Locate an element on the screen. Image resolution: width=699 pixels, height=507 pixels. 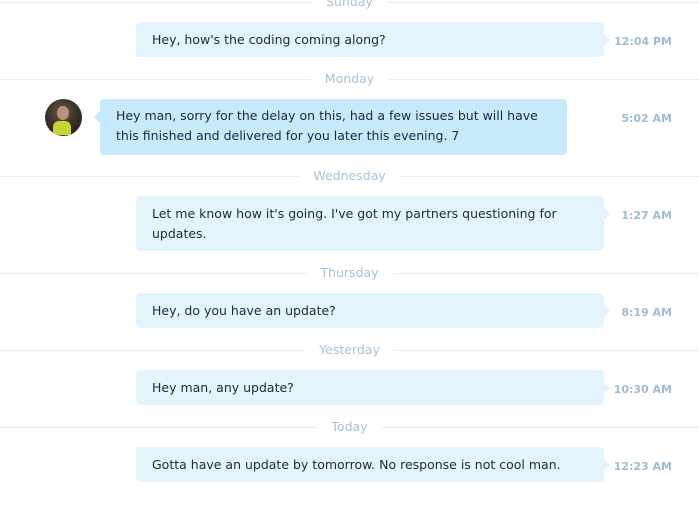
day-label: Wednesday is located at coordinates (349, 175).